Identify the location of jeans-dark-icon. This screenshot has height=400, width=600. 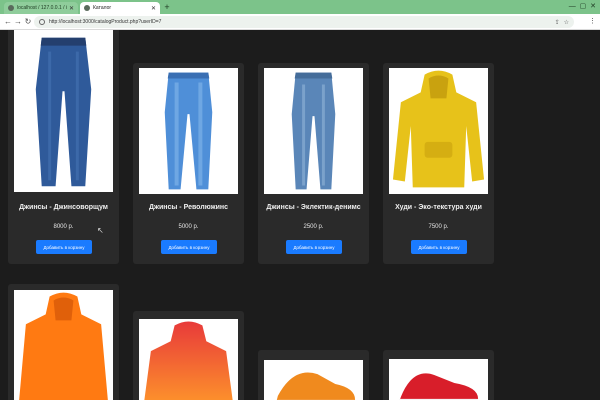
(63, 112).